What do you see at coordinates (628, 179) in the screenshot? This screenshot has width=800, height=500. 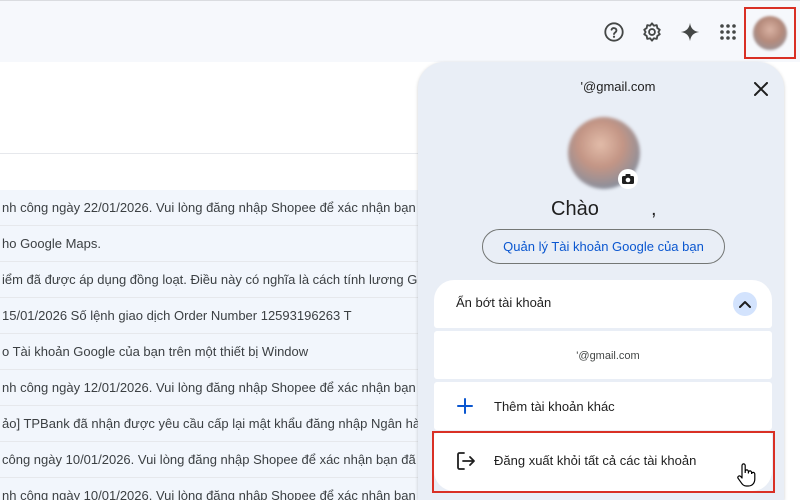 I see `camera-icon` at bounding box center [628, 179].